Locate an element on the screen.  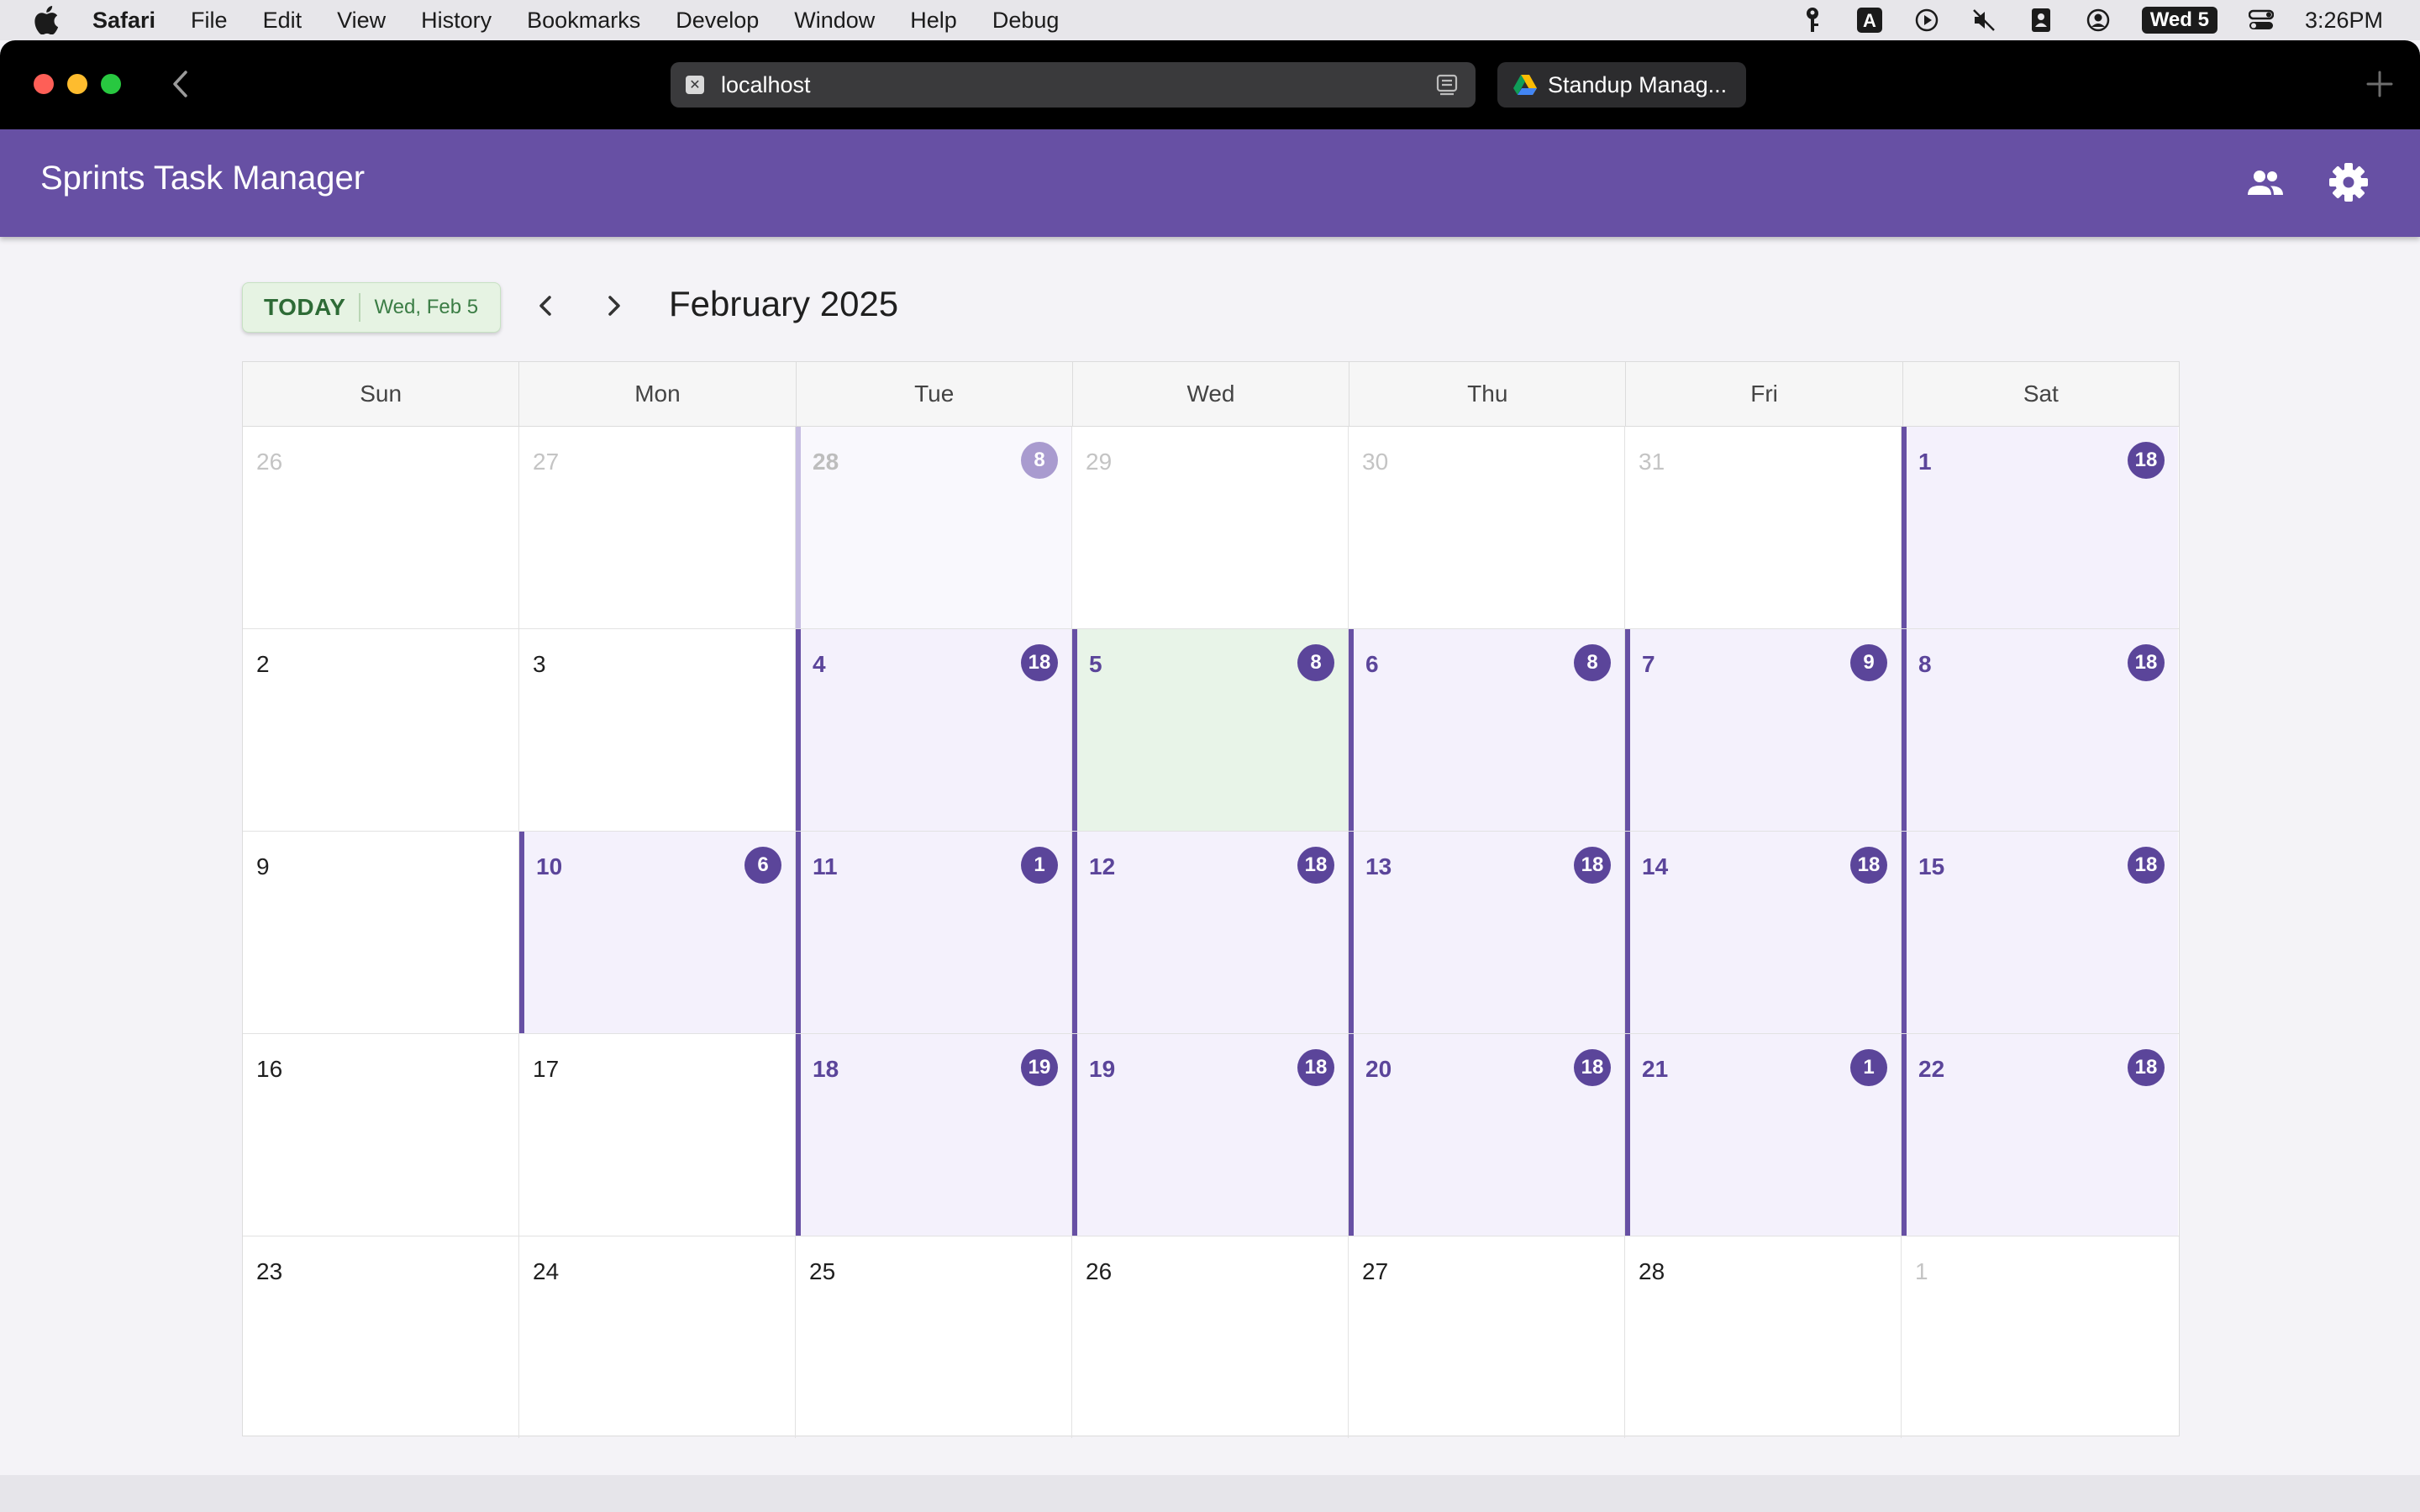
calendar-day-cell: 10 6 is located at coordinates (658, 932).